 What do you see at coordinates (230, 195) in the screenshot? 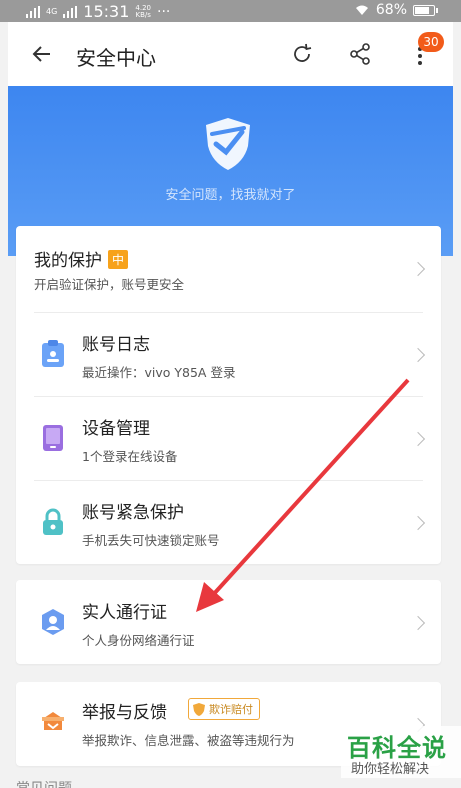
I see `hero-subtitle: 安全问题，找我就对了` at bounding box center [230, 195].